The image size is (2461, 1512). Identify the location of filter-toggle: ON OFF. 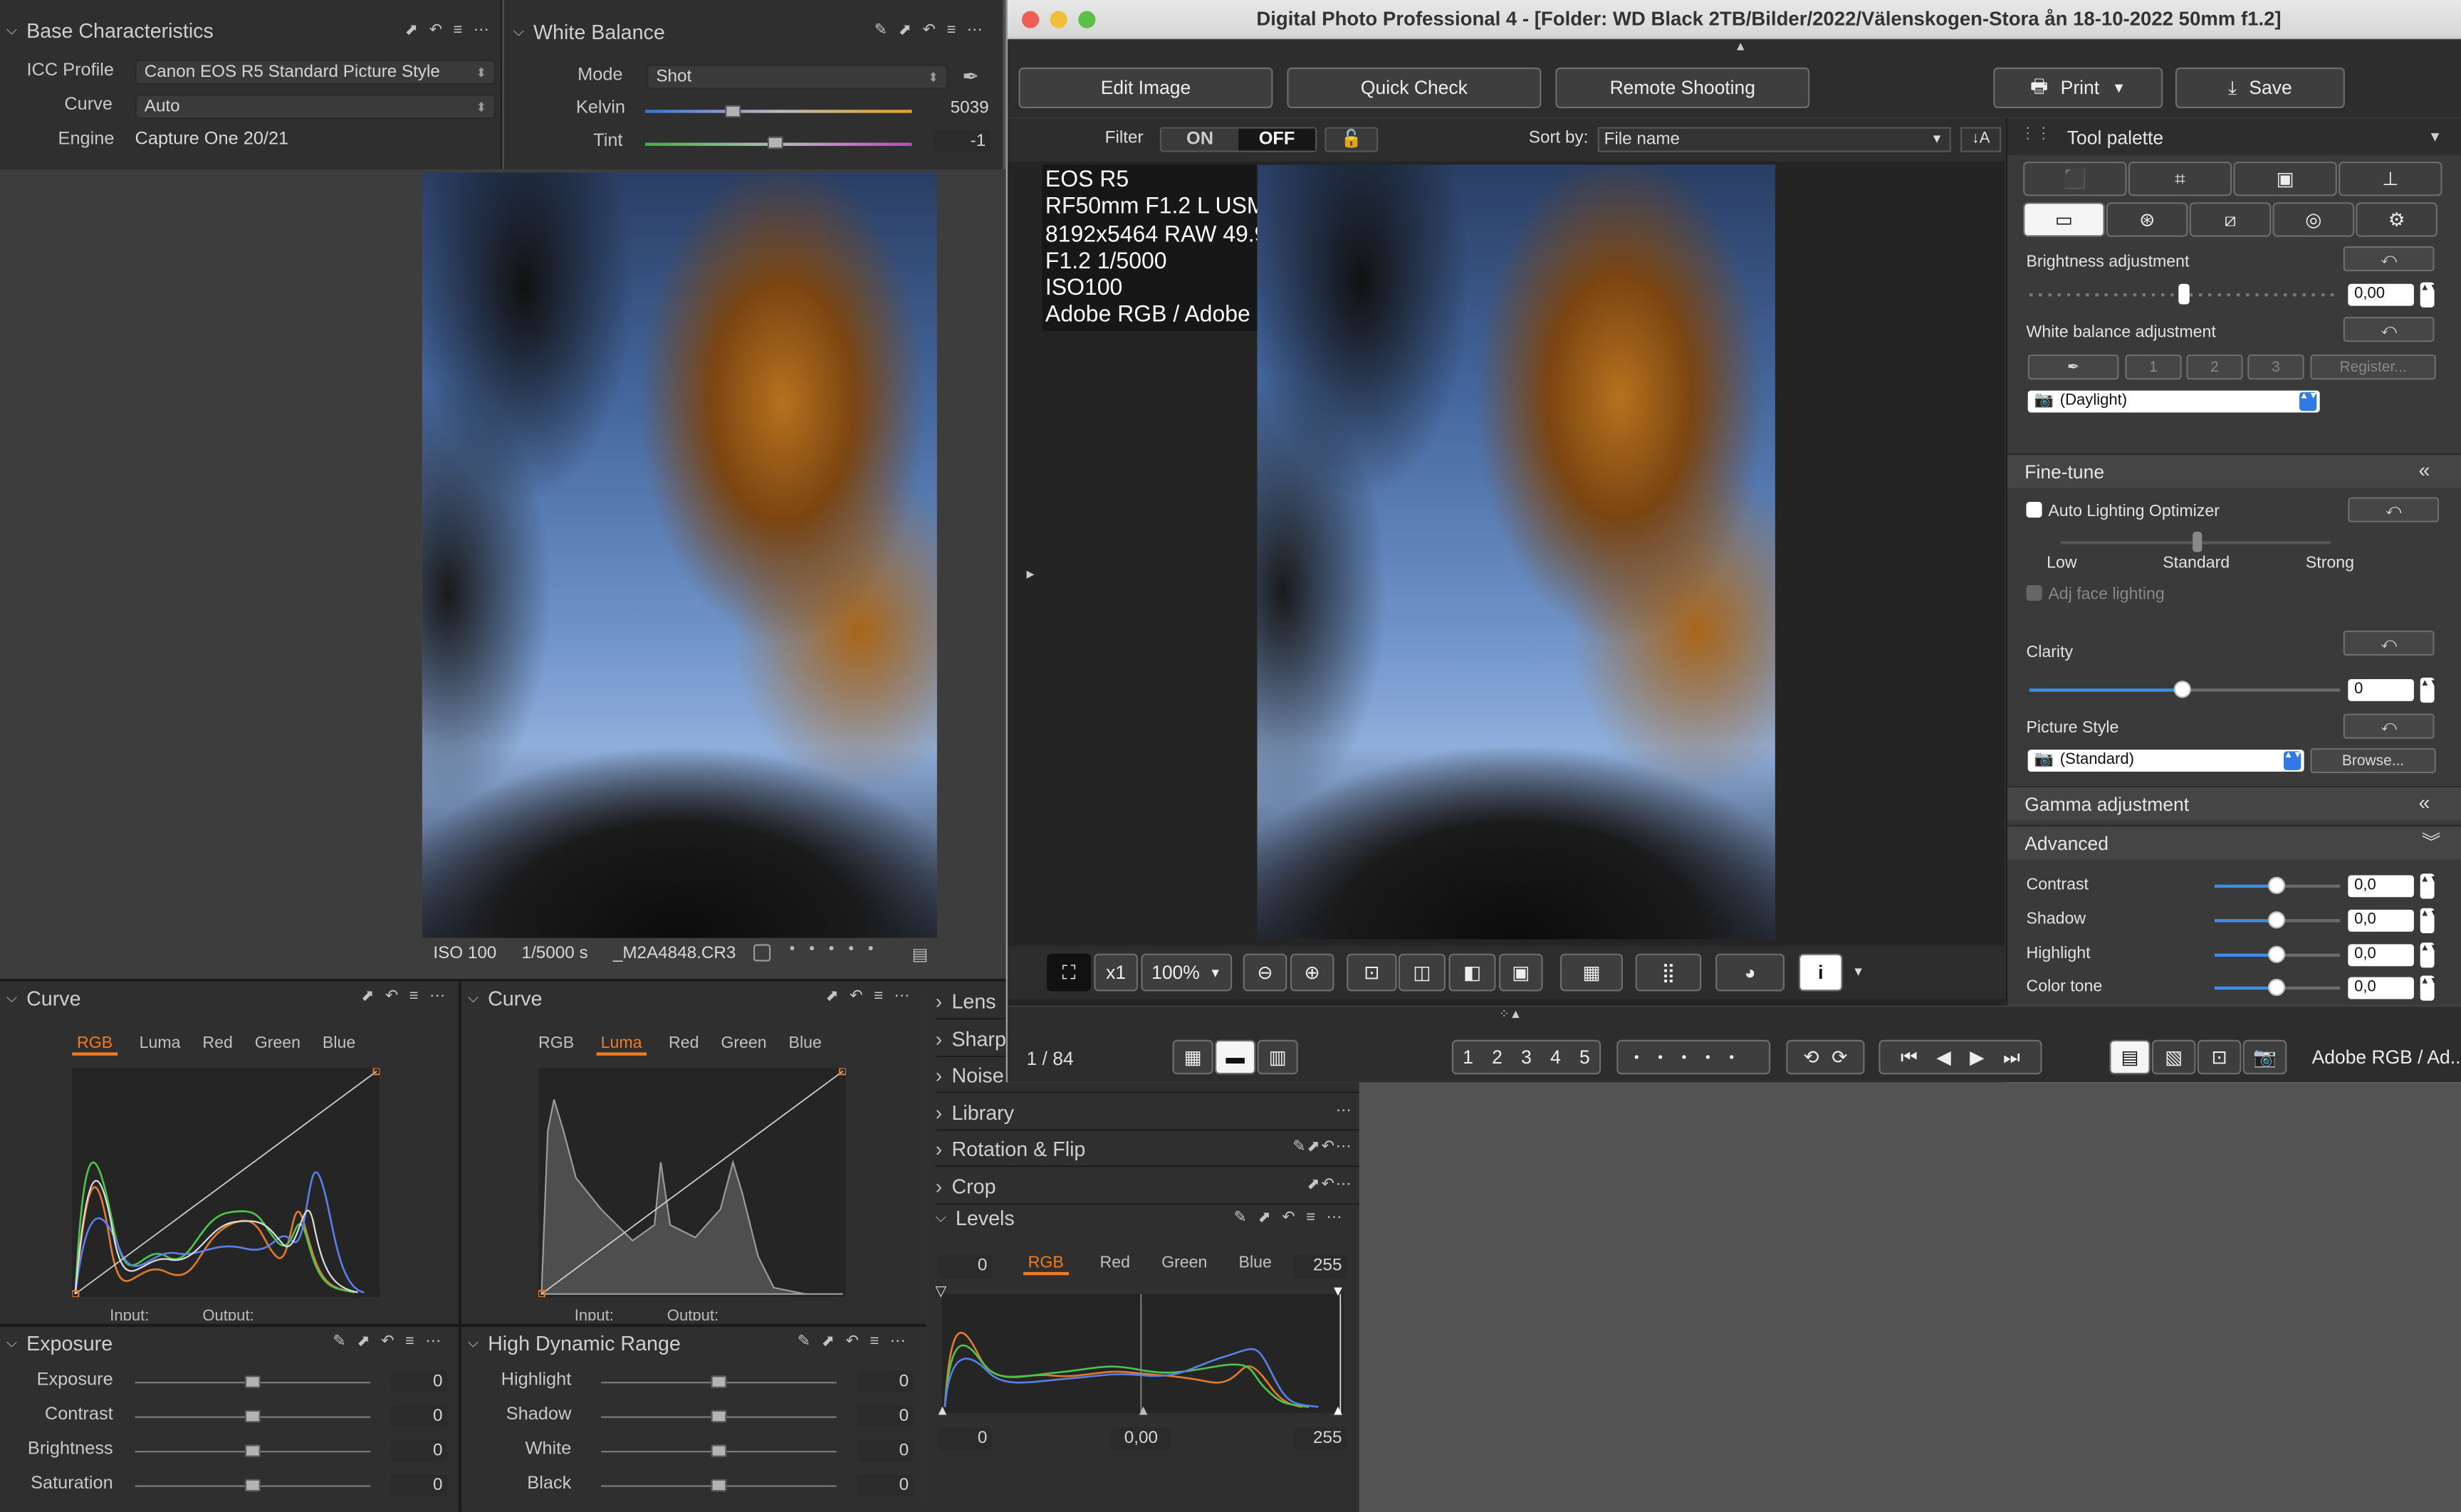
(1238, 139).